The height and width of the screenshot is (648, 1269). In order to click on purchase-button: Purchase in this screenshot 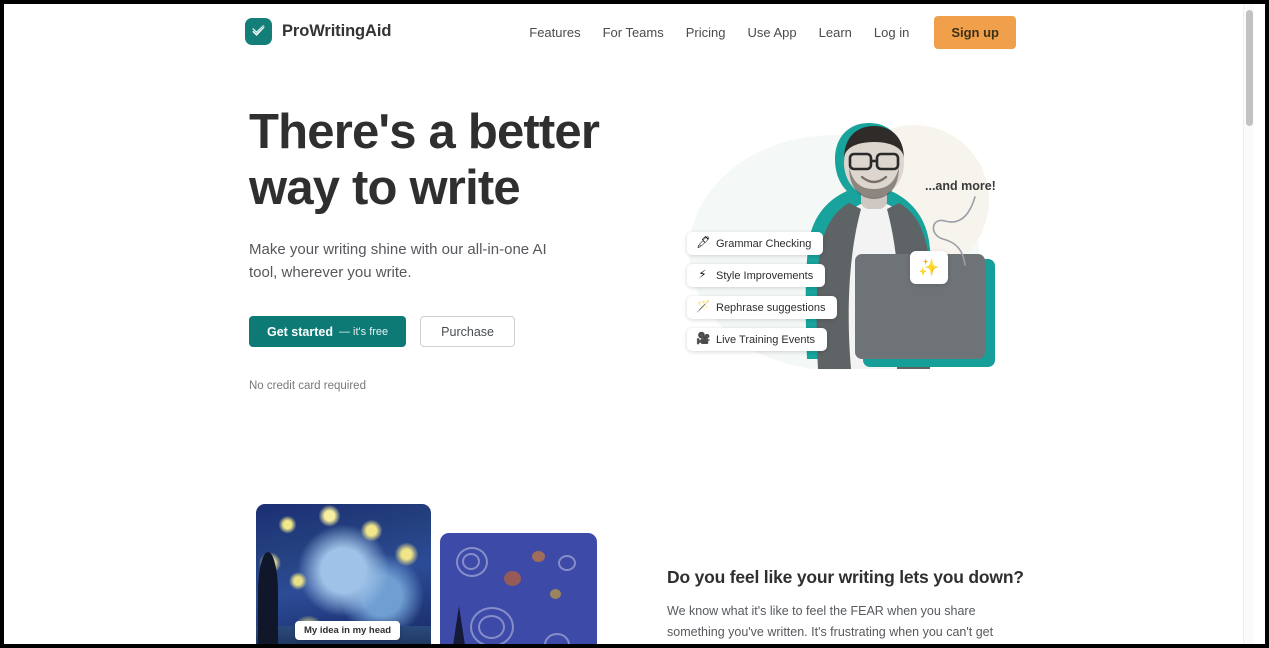, I will do `click(467, 331)`.